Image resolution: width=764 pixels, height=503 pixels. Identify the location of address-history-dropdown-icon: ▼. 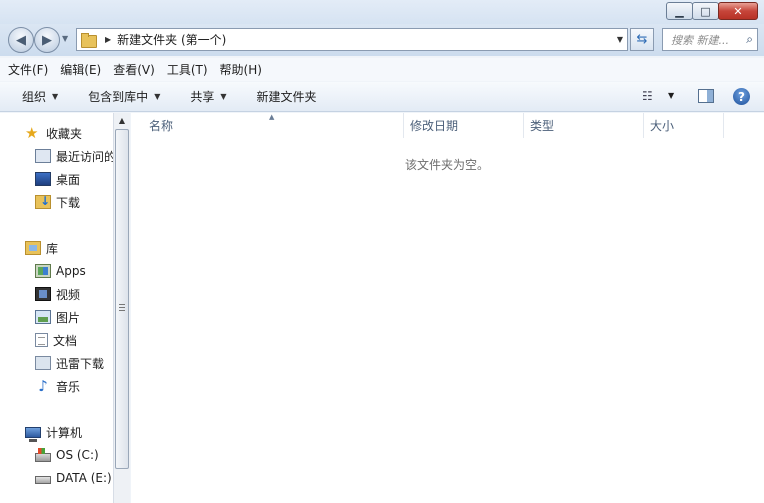
(620, 39).